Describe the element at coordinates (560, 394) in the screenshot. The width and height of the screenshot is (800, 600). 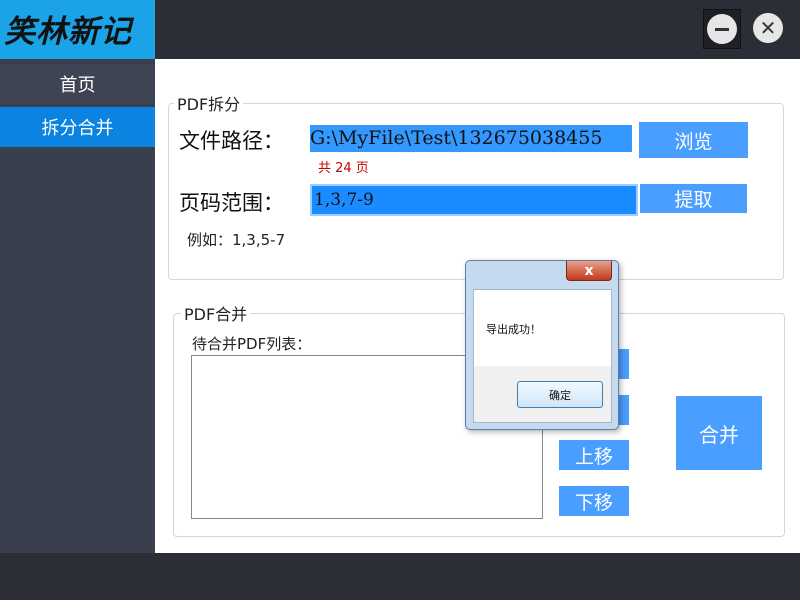
I see `dialog-ok-button: 确定` at that location.